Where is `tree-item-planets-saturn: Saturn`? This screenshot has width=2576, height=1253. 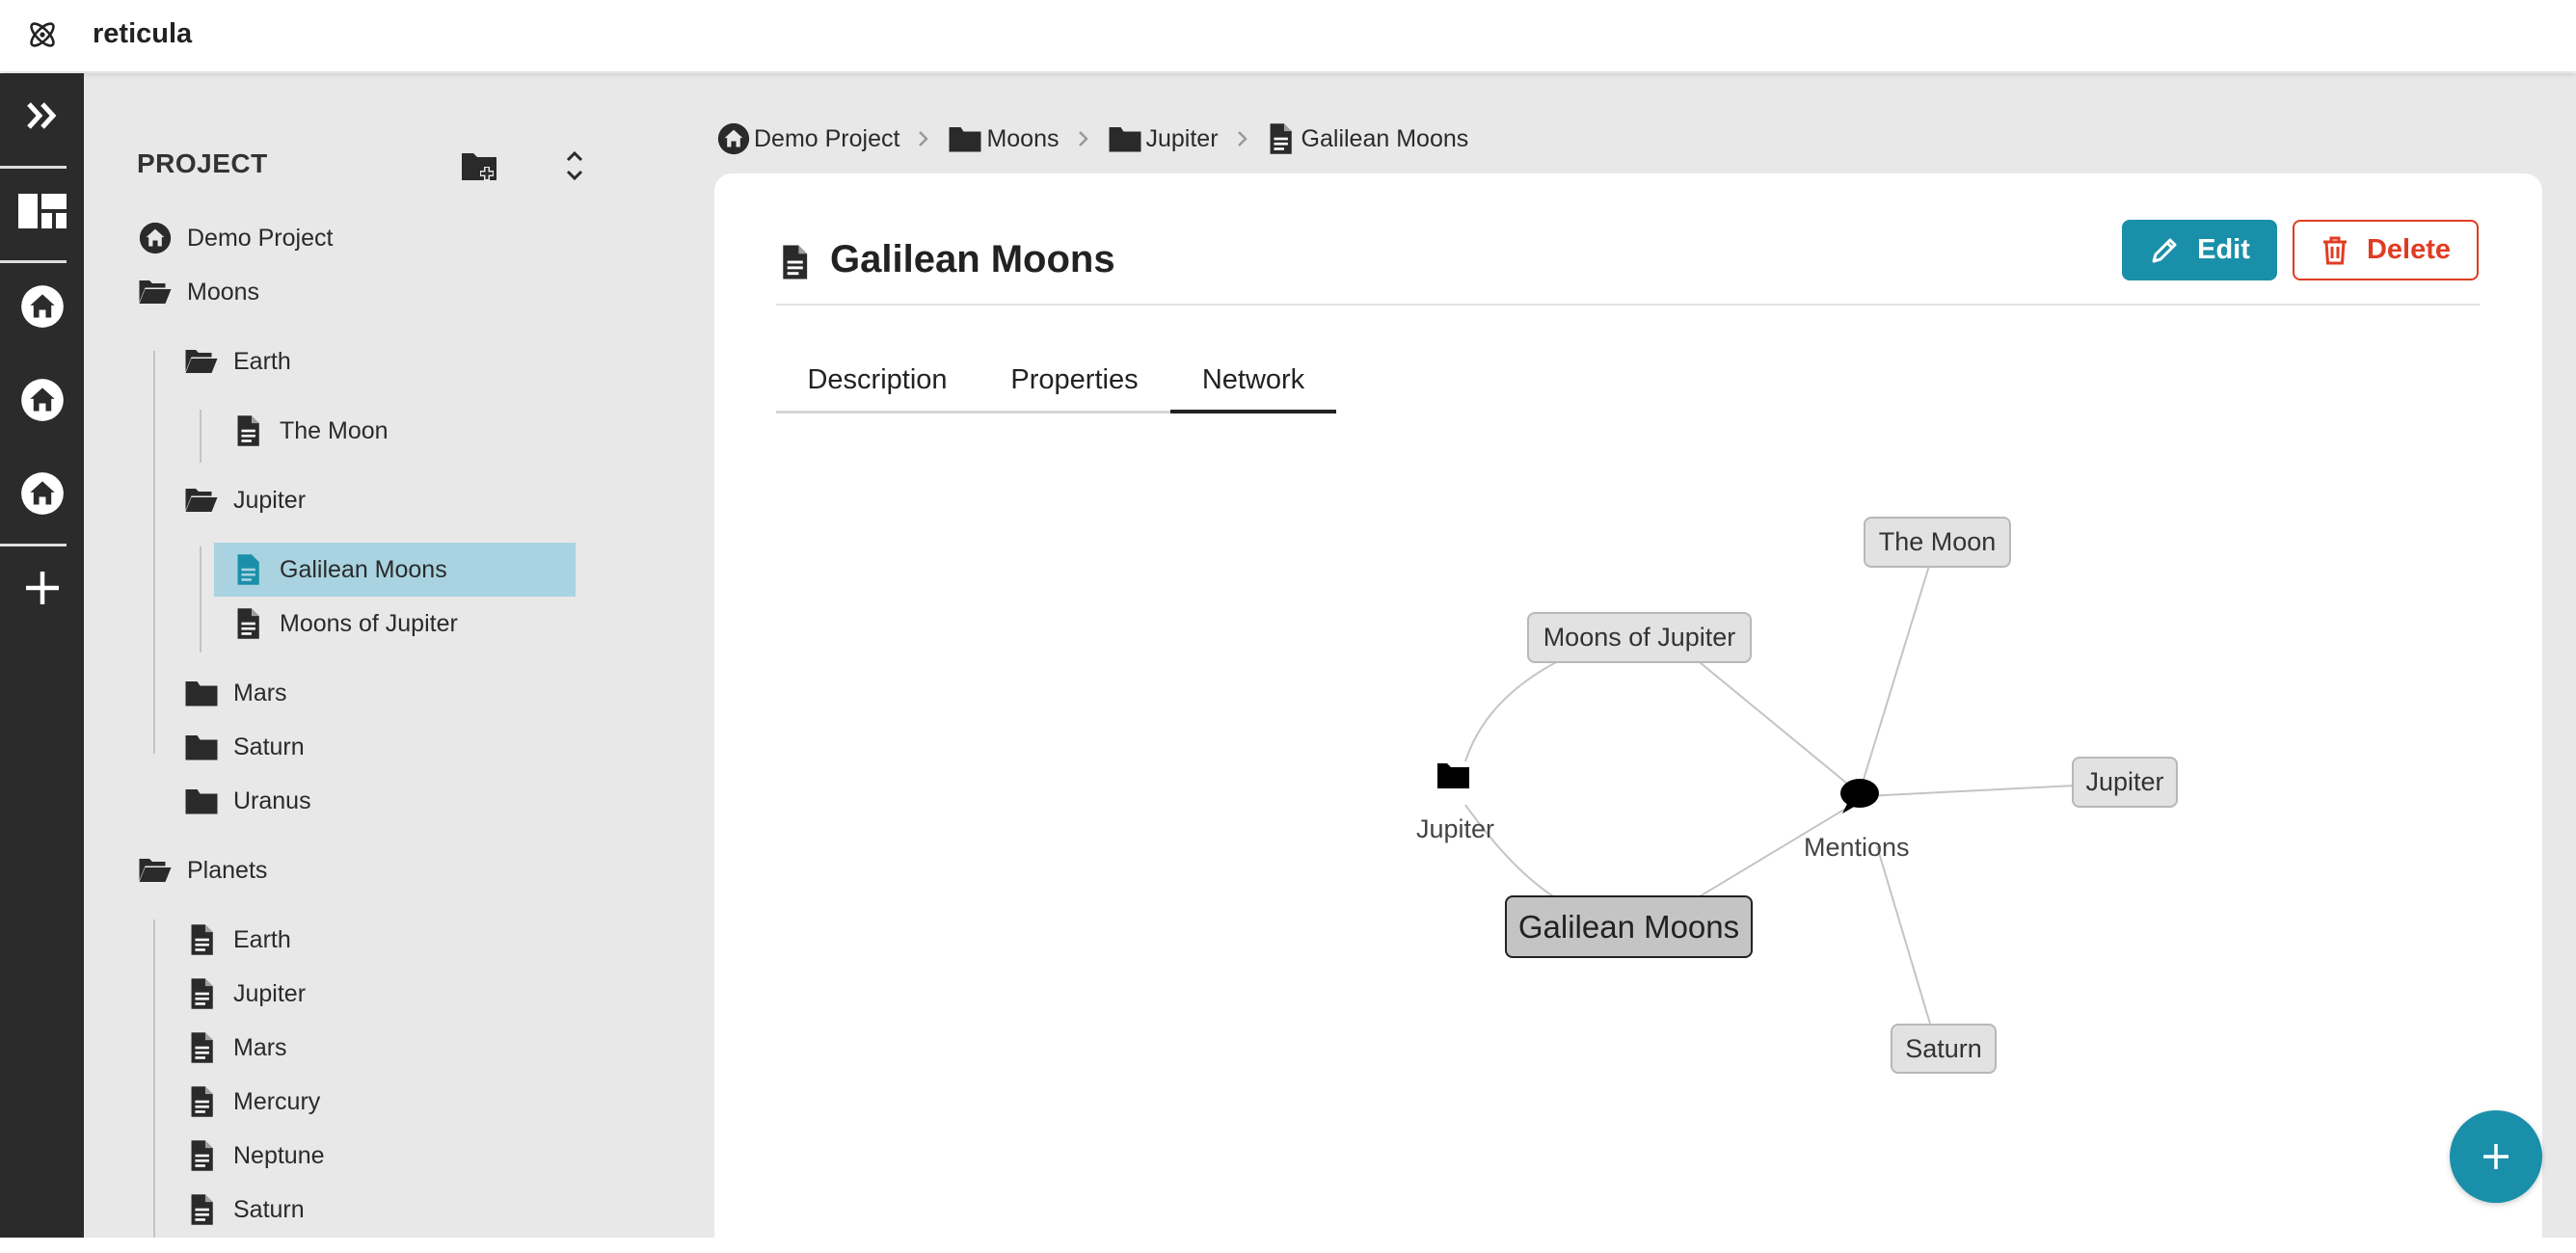
tree-item-planets-saturn: Saturn is located at coordinates (244, 1209).